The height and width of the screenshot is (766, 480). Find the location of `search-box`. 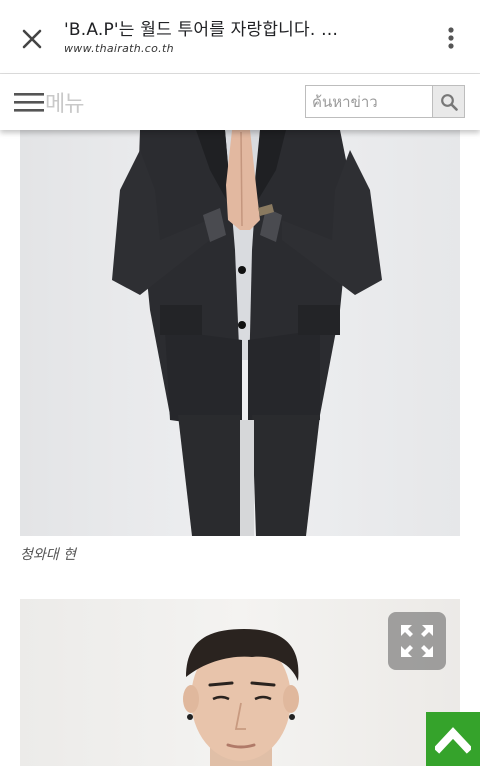

search-box is located at coordinates (385, 101).